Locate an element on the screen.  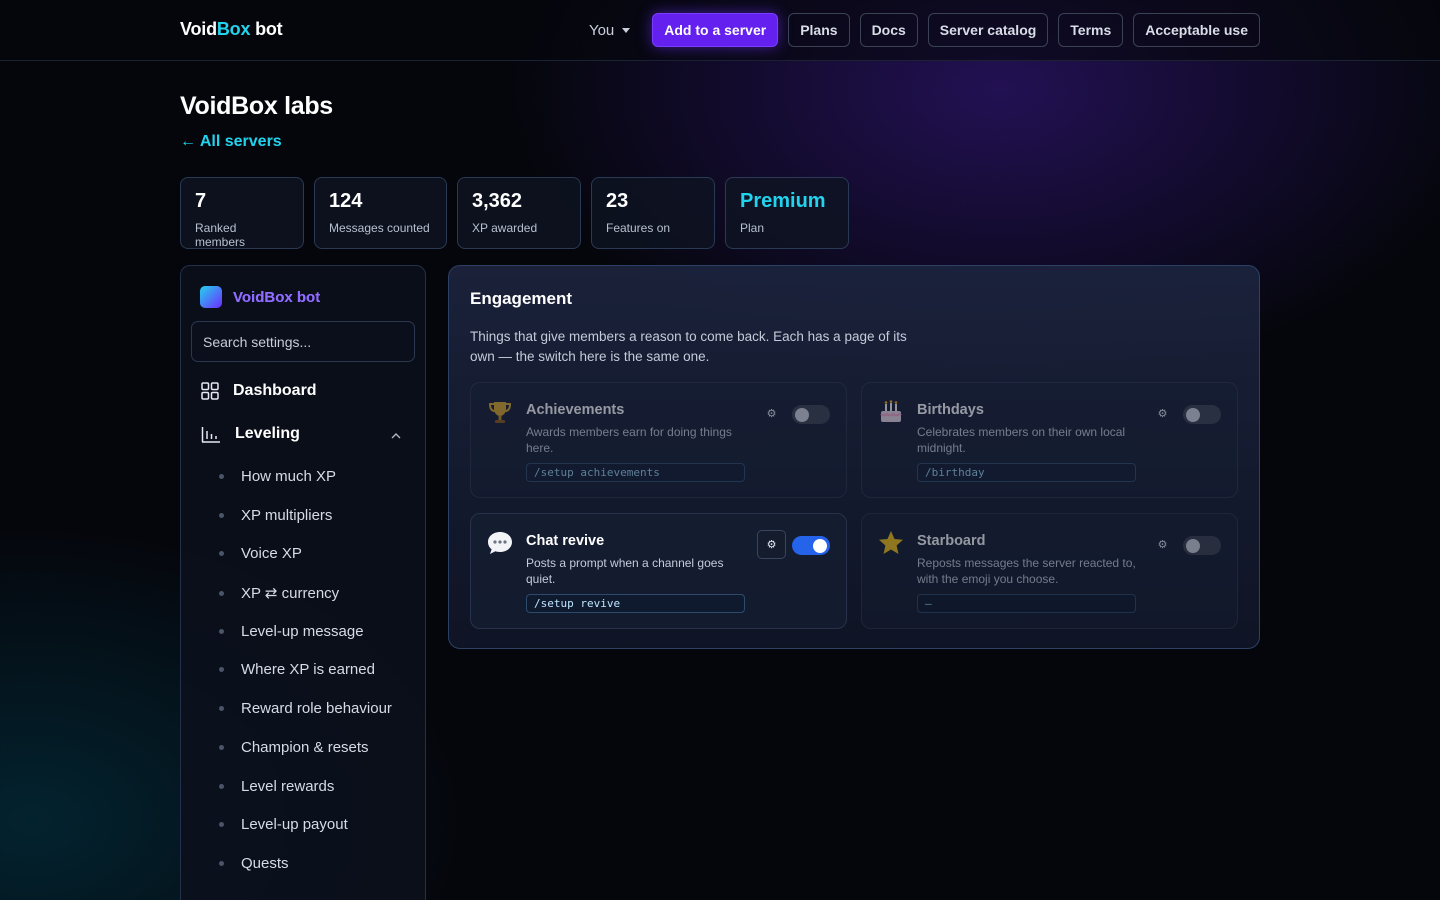
sidebar-subitem-champion-resets: Champion & resets is located at coordinates (294, 747).